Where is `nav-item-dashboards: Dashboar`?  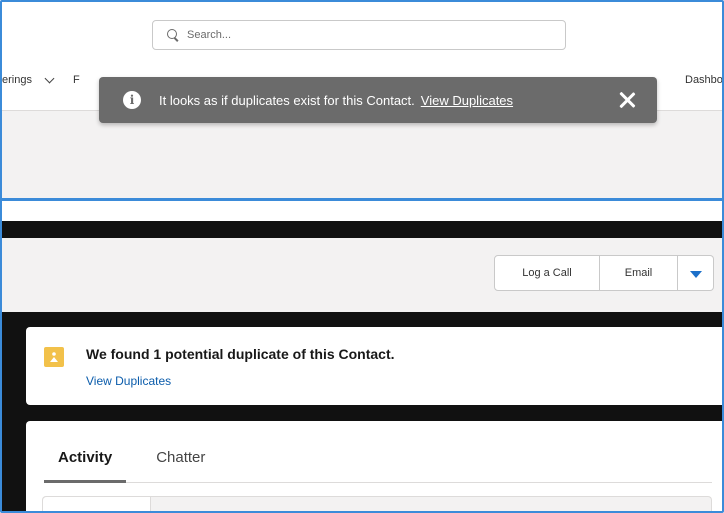 nav-item-dashboards: Dashboar is located at coordinates (703, 80).